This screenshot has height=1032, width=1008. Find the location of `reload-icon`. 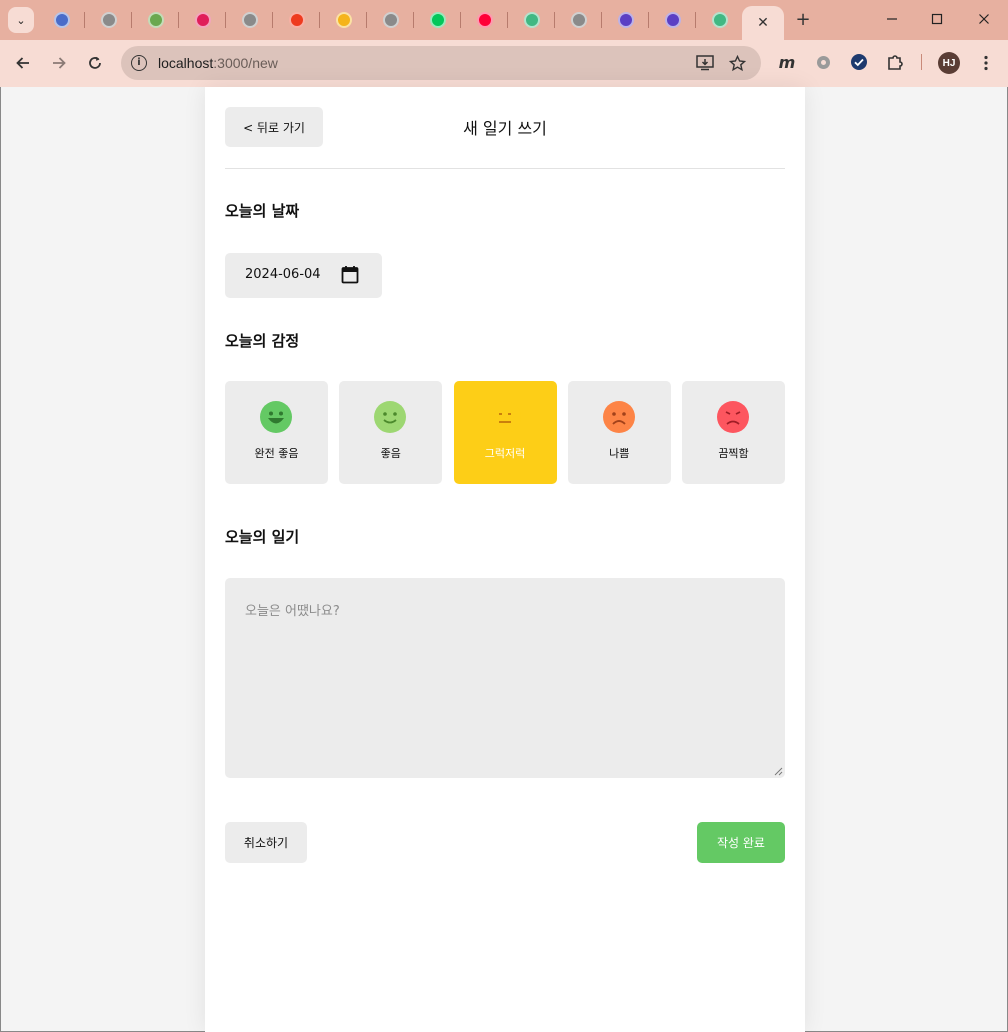

reload-icon is located at coordinates (95, 62).